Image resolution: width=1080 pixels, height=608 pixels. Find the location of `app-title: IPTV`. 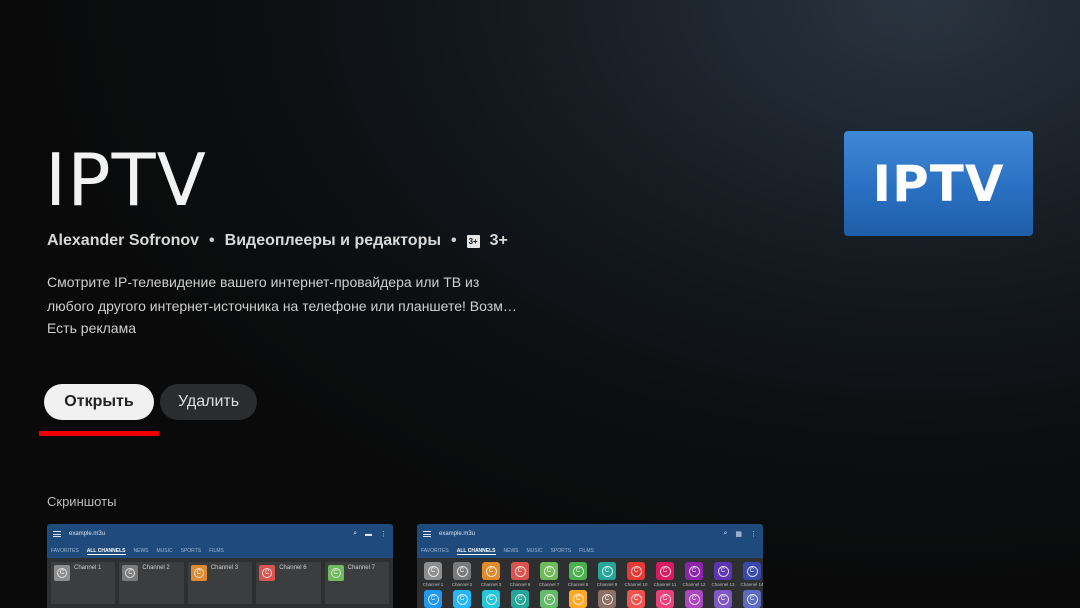

app-title: IPTV is located at coordinates (126, 180).